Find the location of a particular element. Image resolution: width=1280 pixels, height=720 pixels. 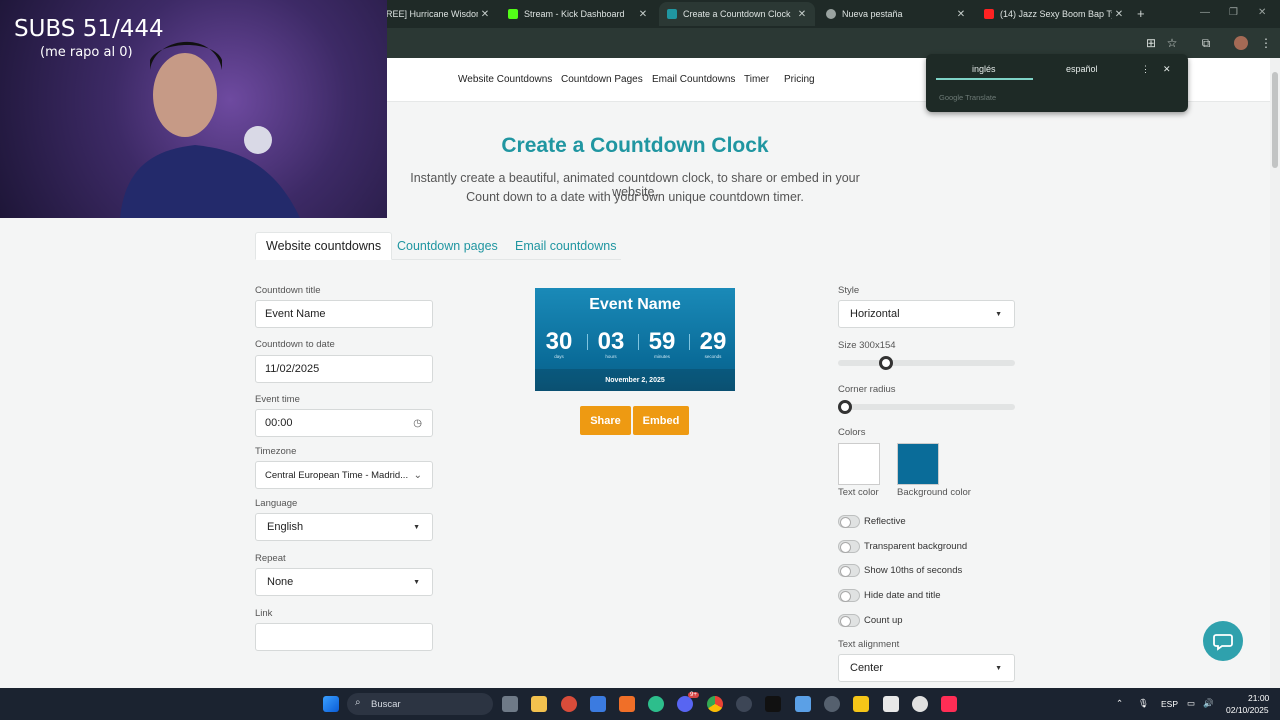

media-player-icon is located at coordinates (920, 704).